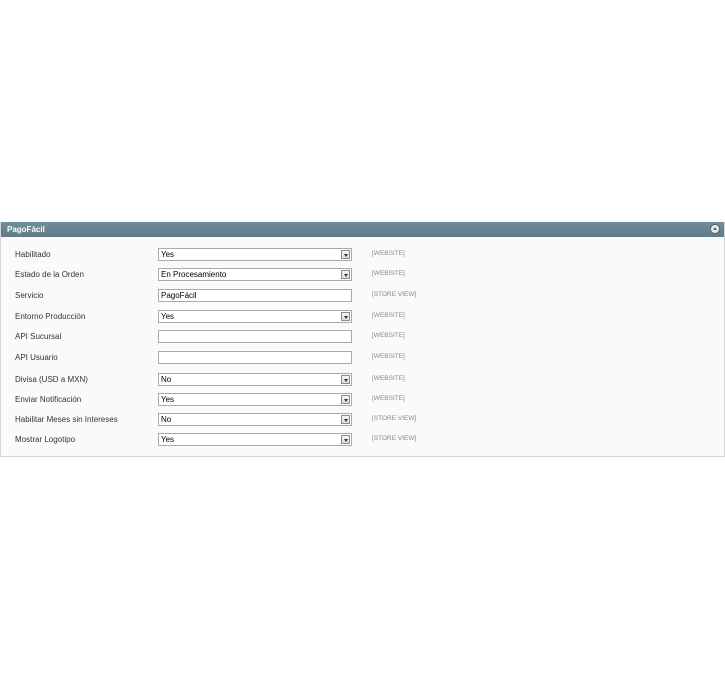 The image size is (725, 680). What do you see at coordinates (255, 357) in the screenshot?
I see `api-usuario-input` at bounding box center [255, 357].